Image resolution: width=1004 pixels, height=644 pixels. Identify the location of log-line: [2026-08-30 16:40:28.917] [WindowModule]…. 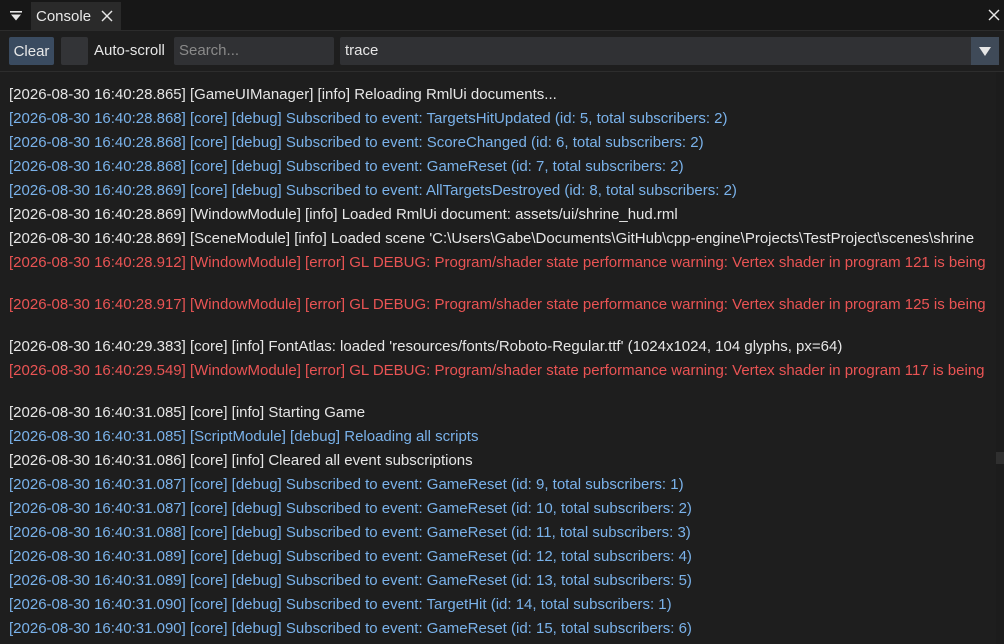
(497, 304).